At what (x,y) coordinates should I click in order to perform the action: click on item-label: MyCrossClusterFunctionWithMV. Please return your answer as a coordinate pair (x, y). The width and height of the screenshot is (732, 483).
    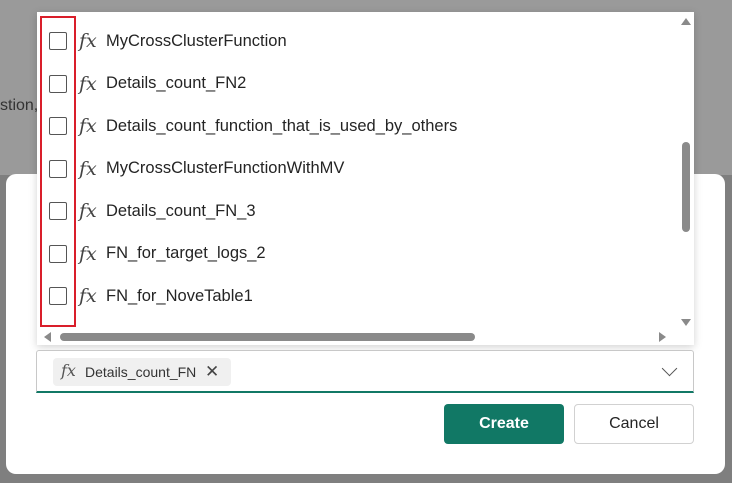
    Looking at the image, I should click on (225, 168).